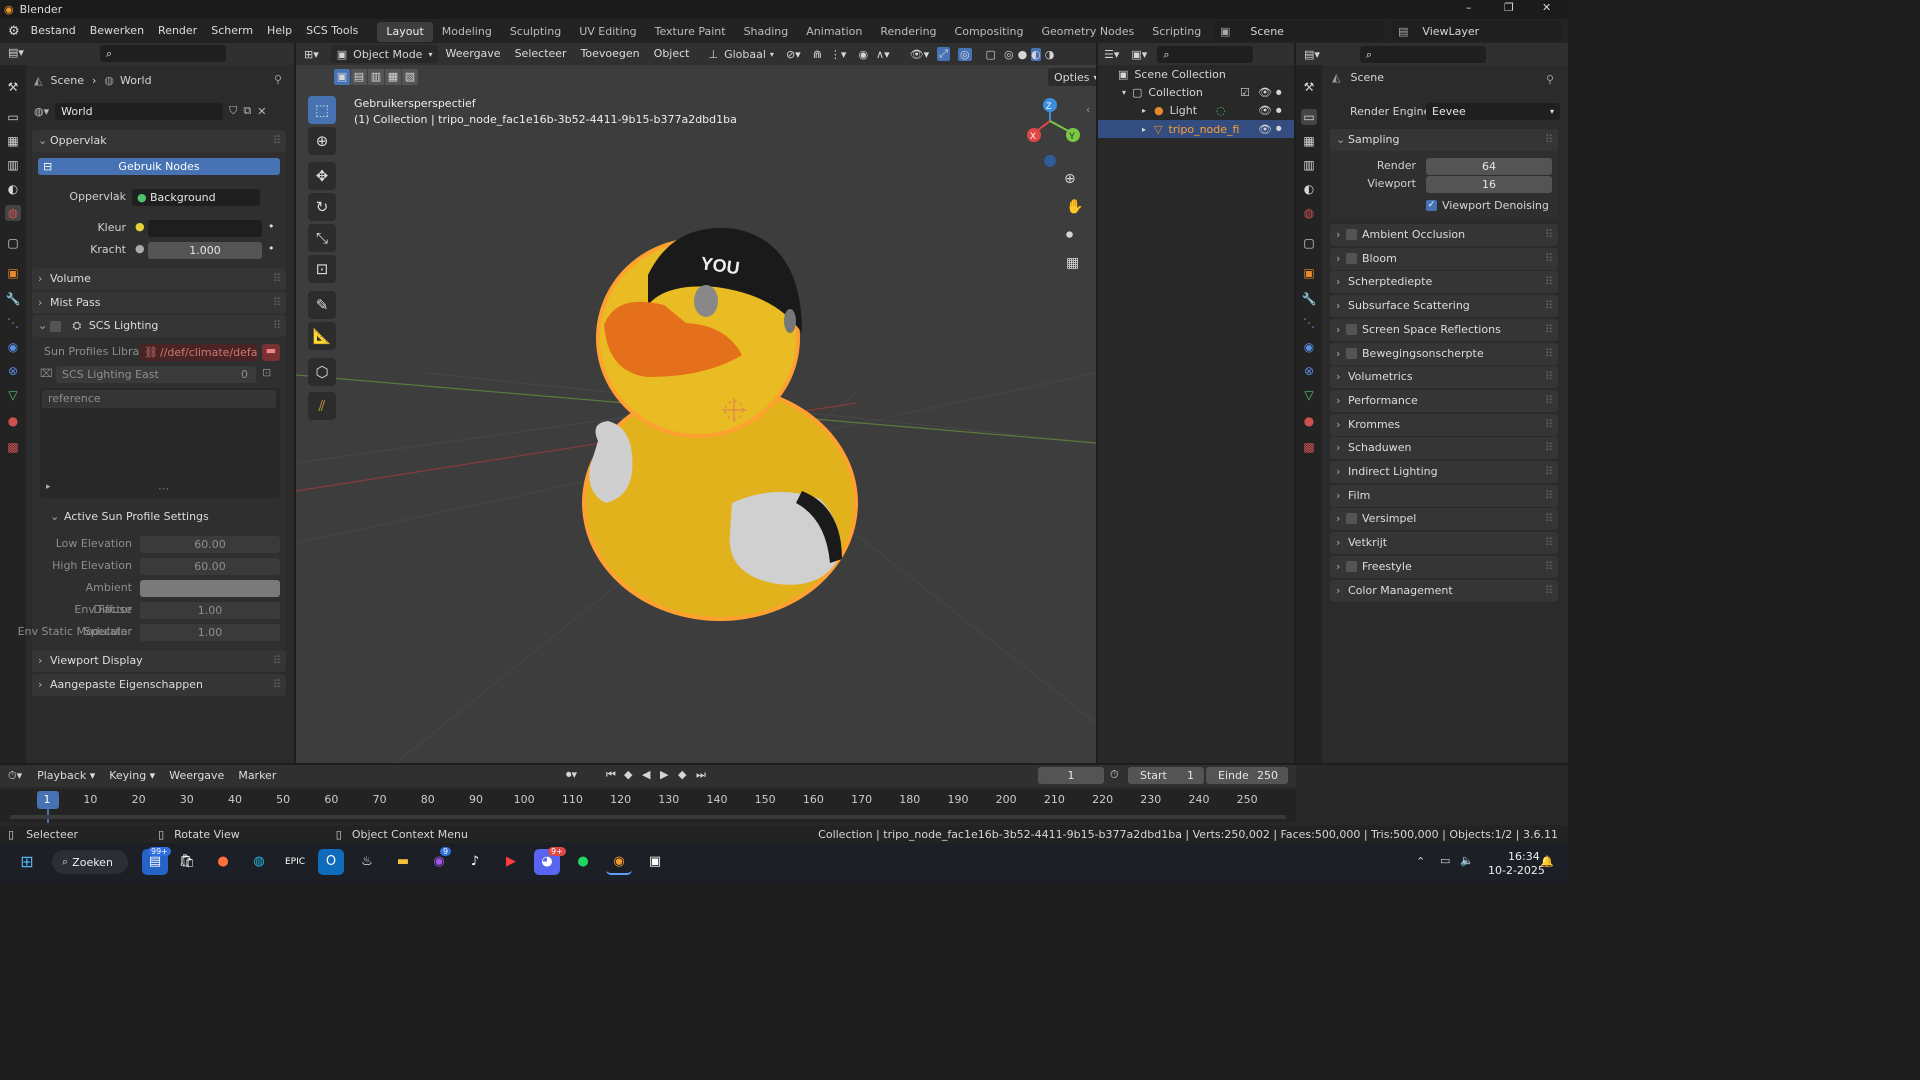  Describe the element at coordinates (13, 141) in the screenshot. I see `output-tab-icon: ▦` at that location.